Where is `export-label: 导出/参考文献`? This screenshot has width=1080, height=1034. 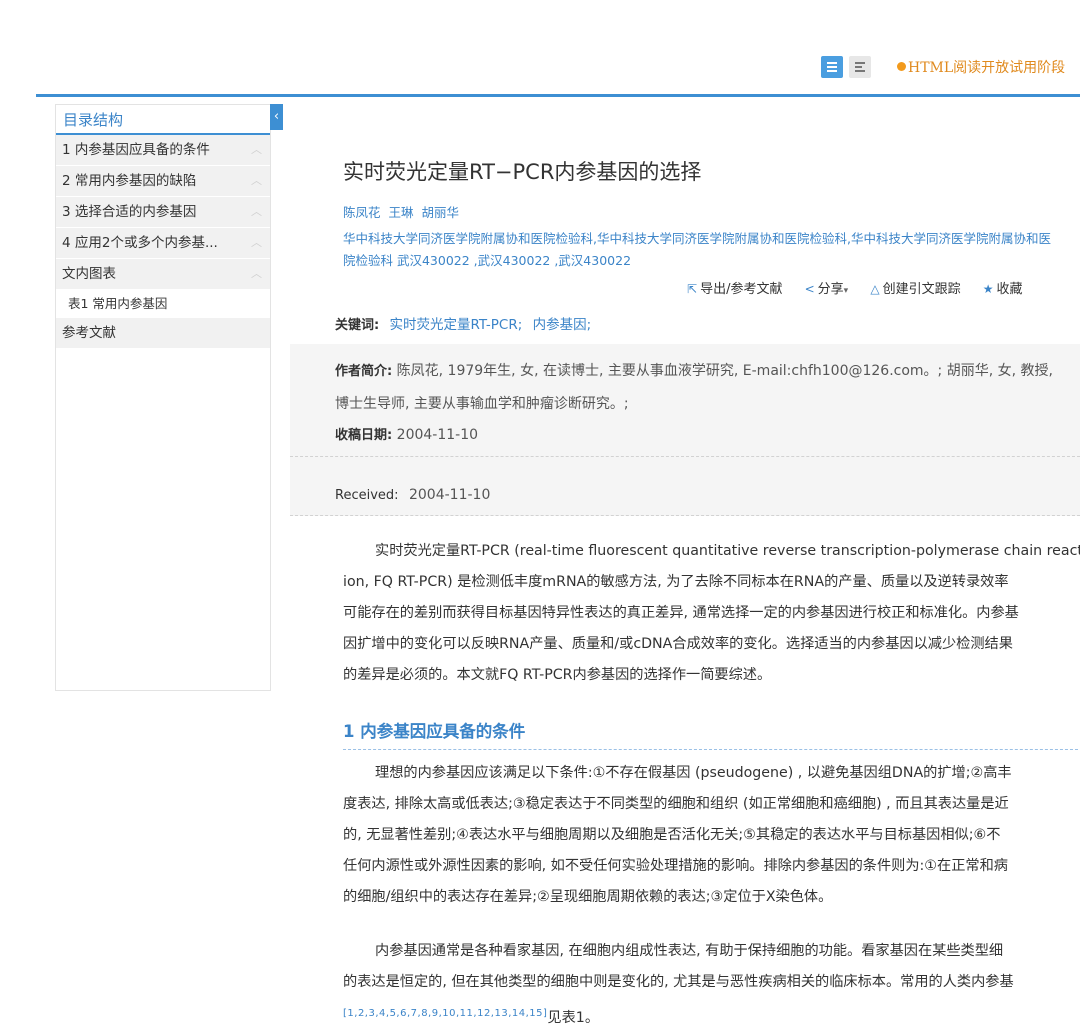 export-label: 导出/参考文献 is located at coordinates (741, 289).